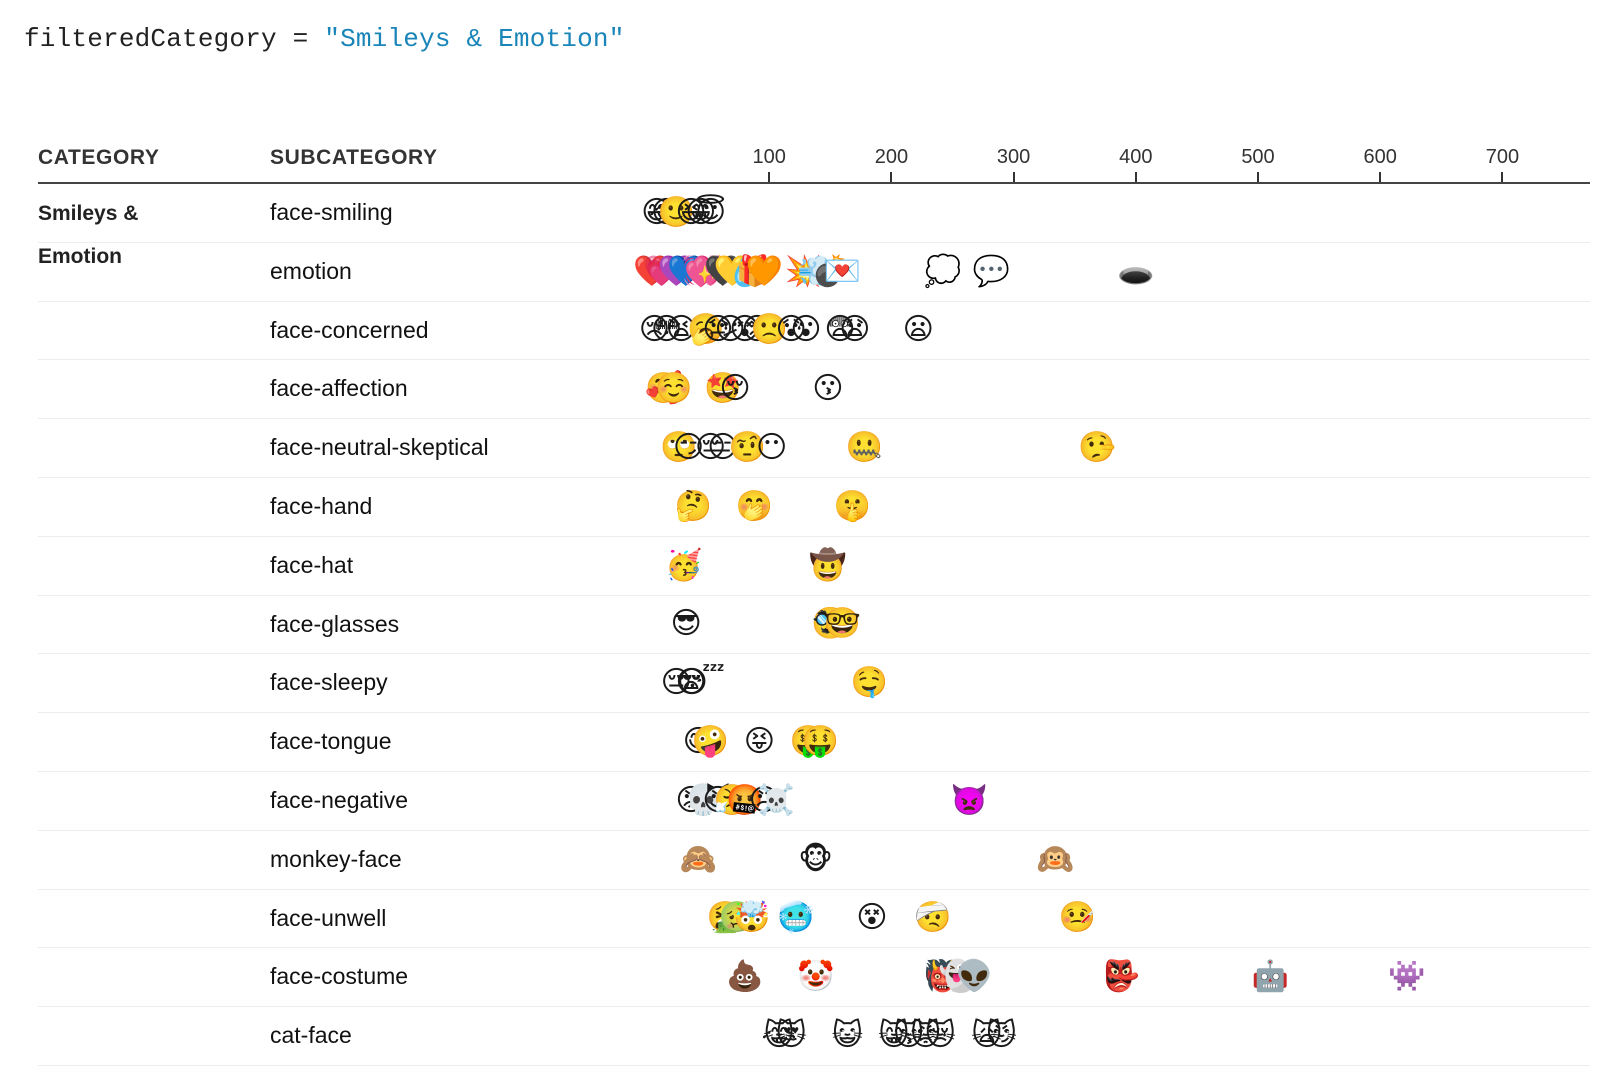  Describe the element at coordinates (969, 800) in the screenshot. I see `emoji-mark: 👿` at that location.